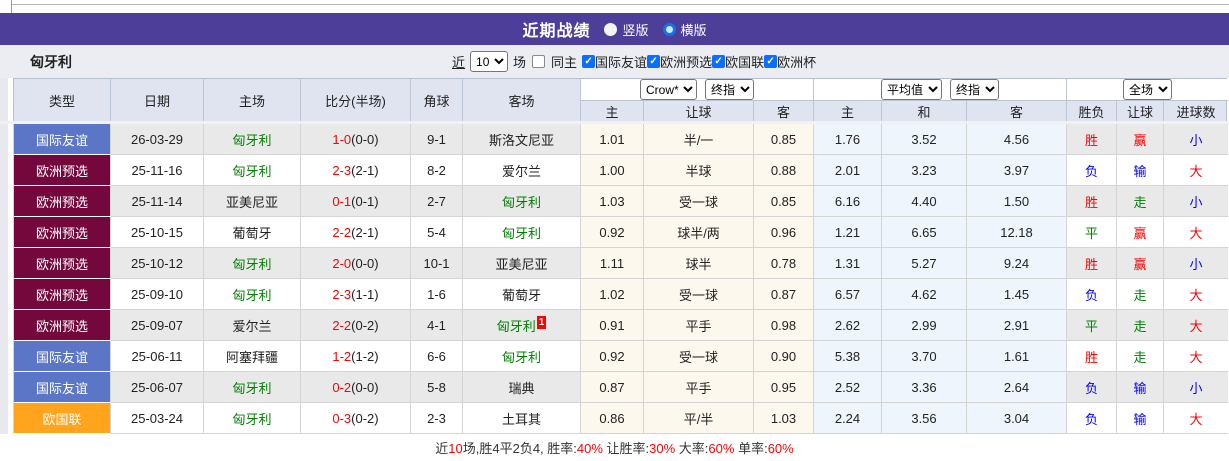 This screenshot has height=461, width=1229. I want to click on score-cell: 0-2 (0-0), so click(356, 387).